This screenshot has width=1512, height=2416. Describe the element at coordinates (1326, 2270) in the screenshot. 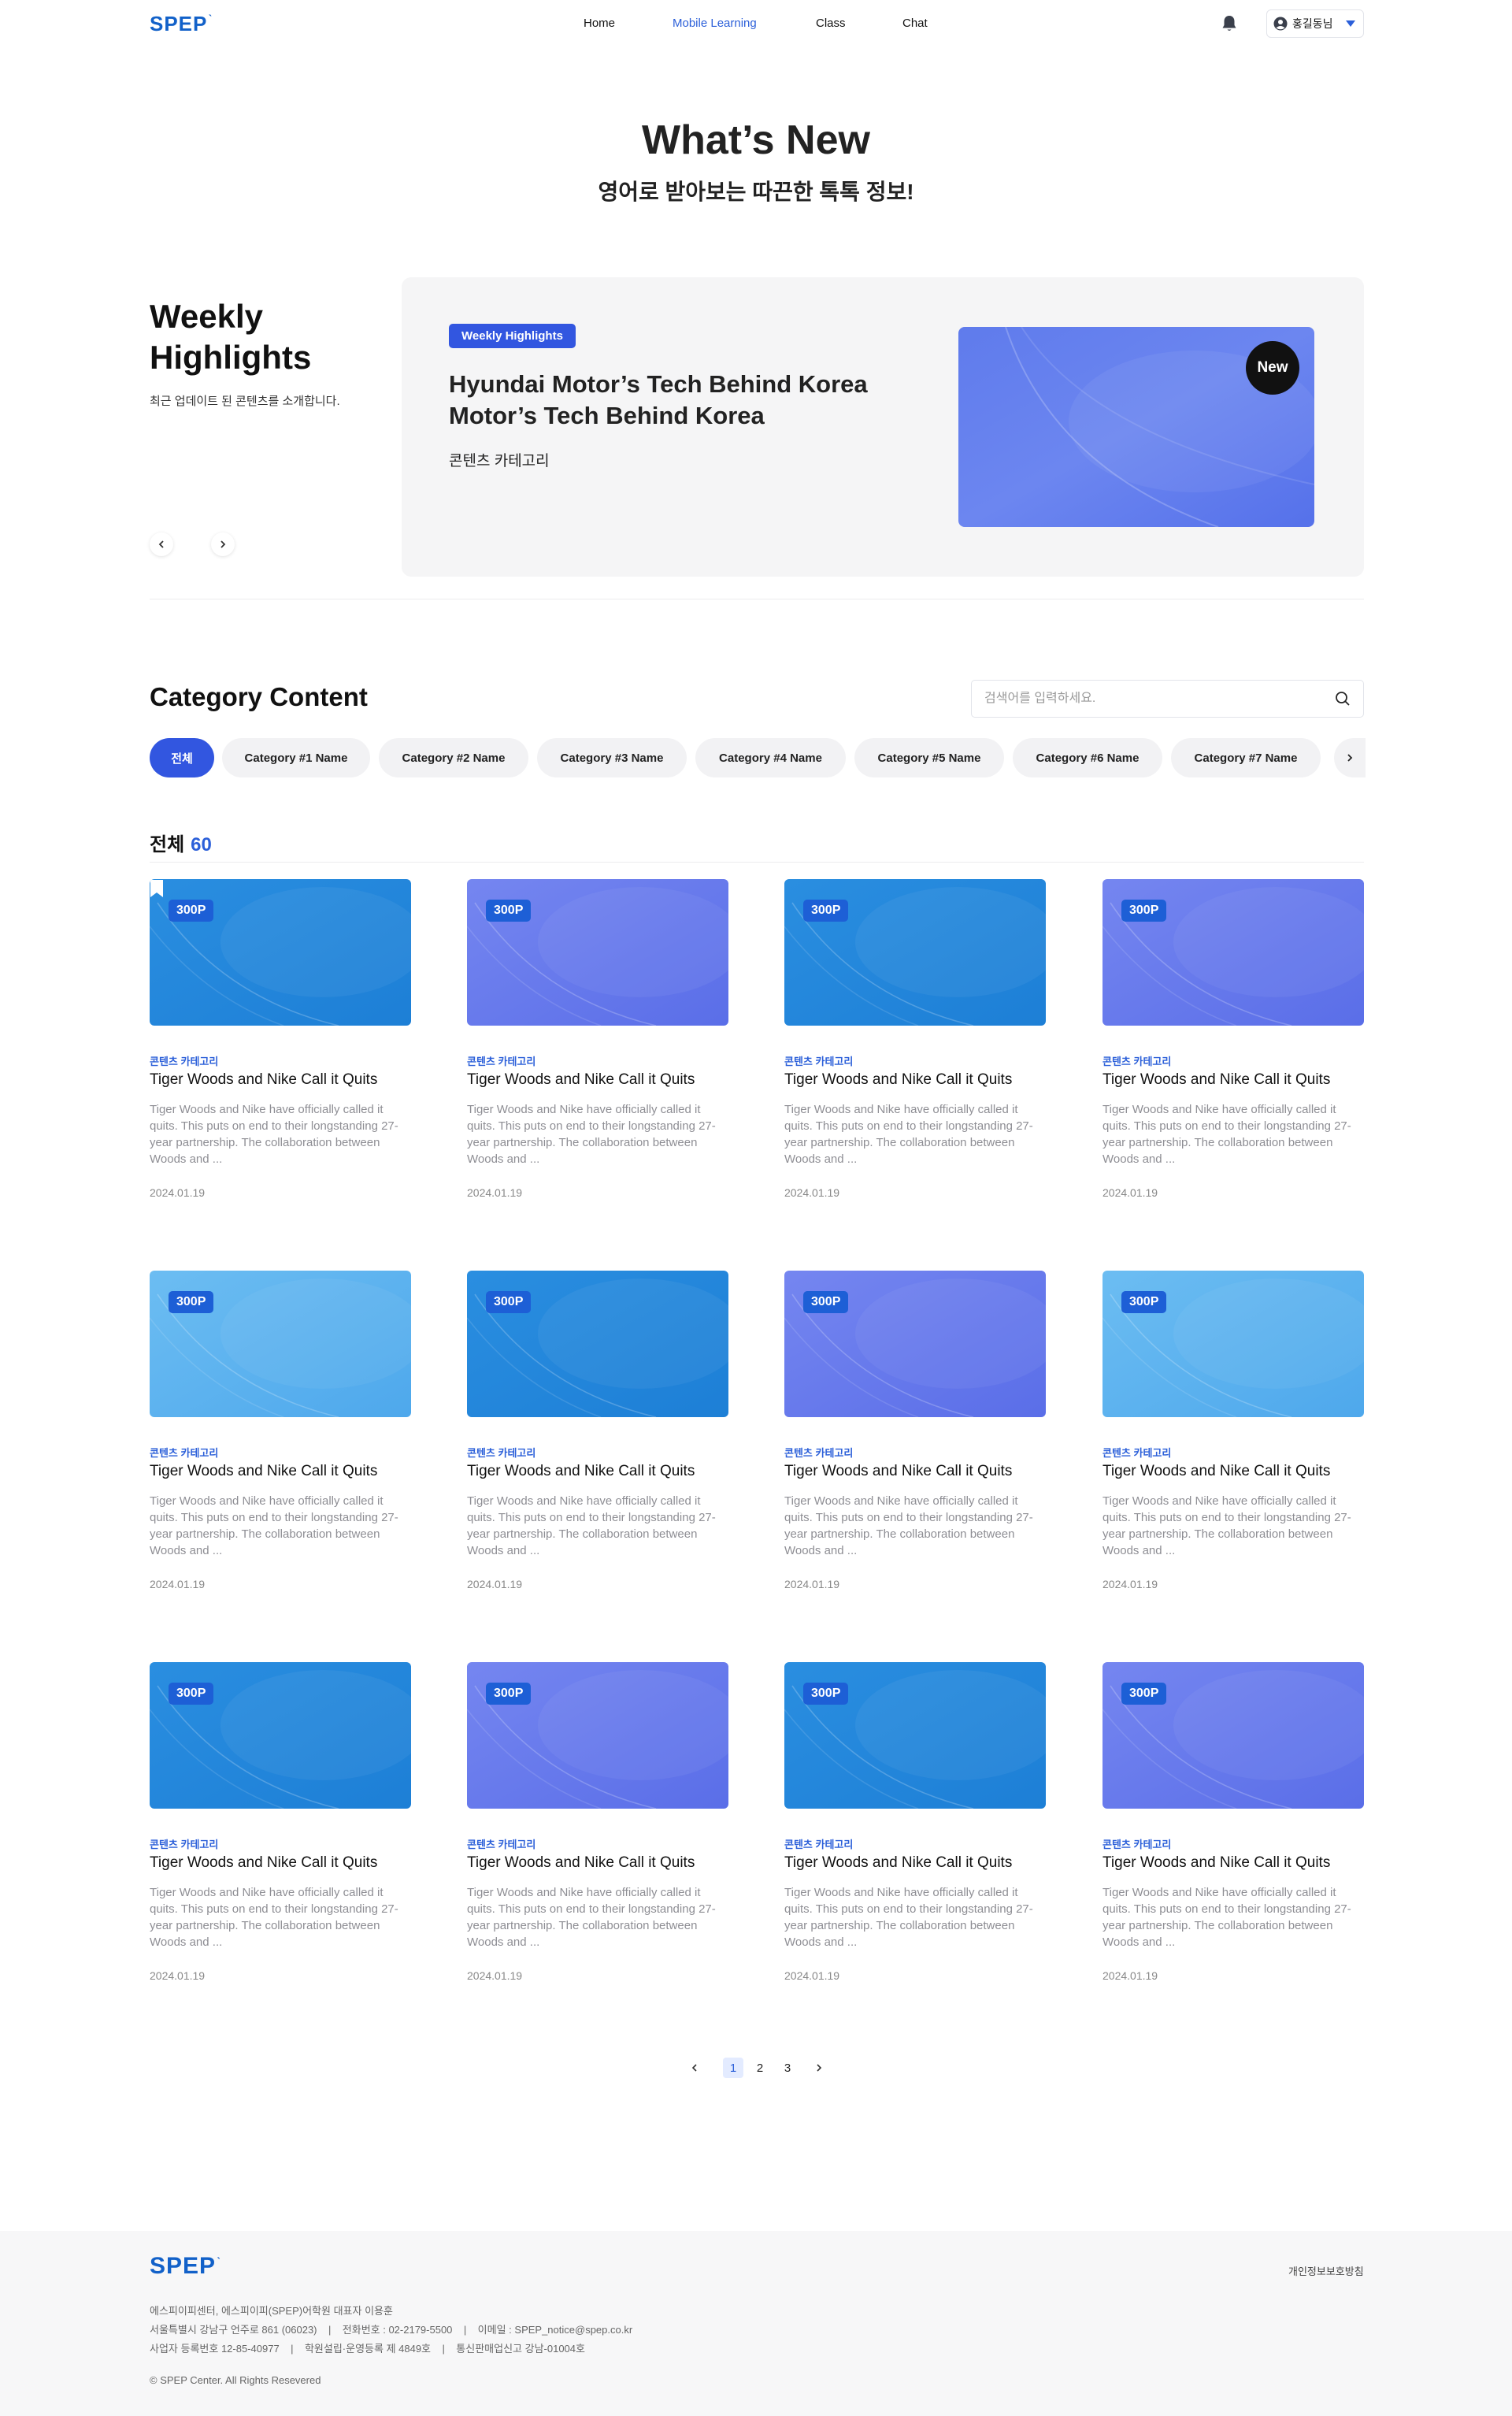

I see `privacy-policy-link: 개인정보보호방침` at that location.